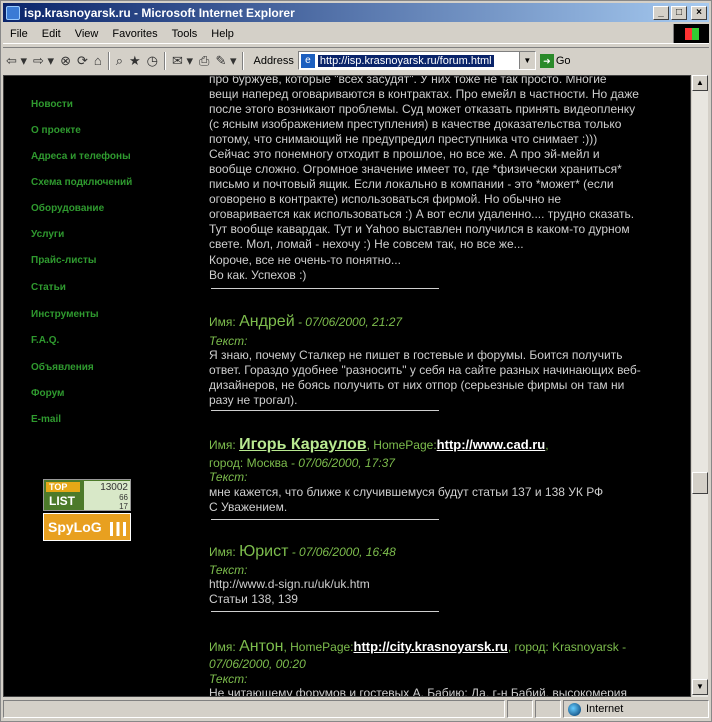 The width and height of the screenshot is (712, 722). What do you see at coordinates (436, 322) in the screenshot?
I see `post-header: Имя: Андрей - 07/06/2000, 21:27` at bounding box center [436, 322].